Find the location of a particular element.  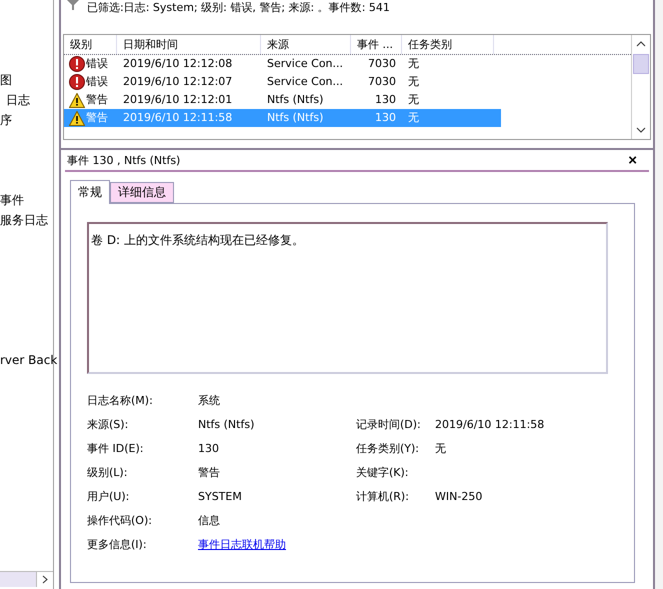

filter-icon is located at coordinates (73, 5).